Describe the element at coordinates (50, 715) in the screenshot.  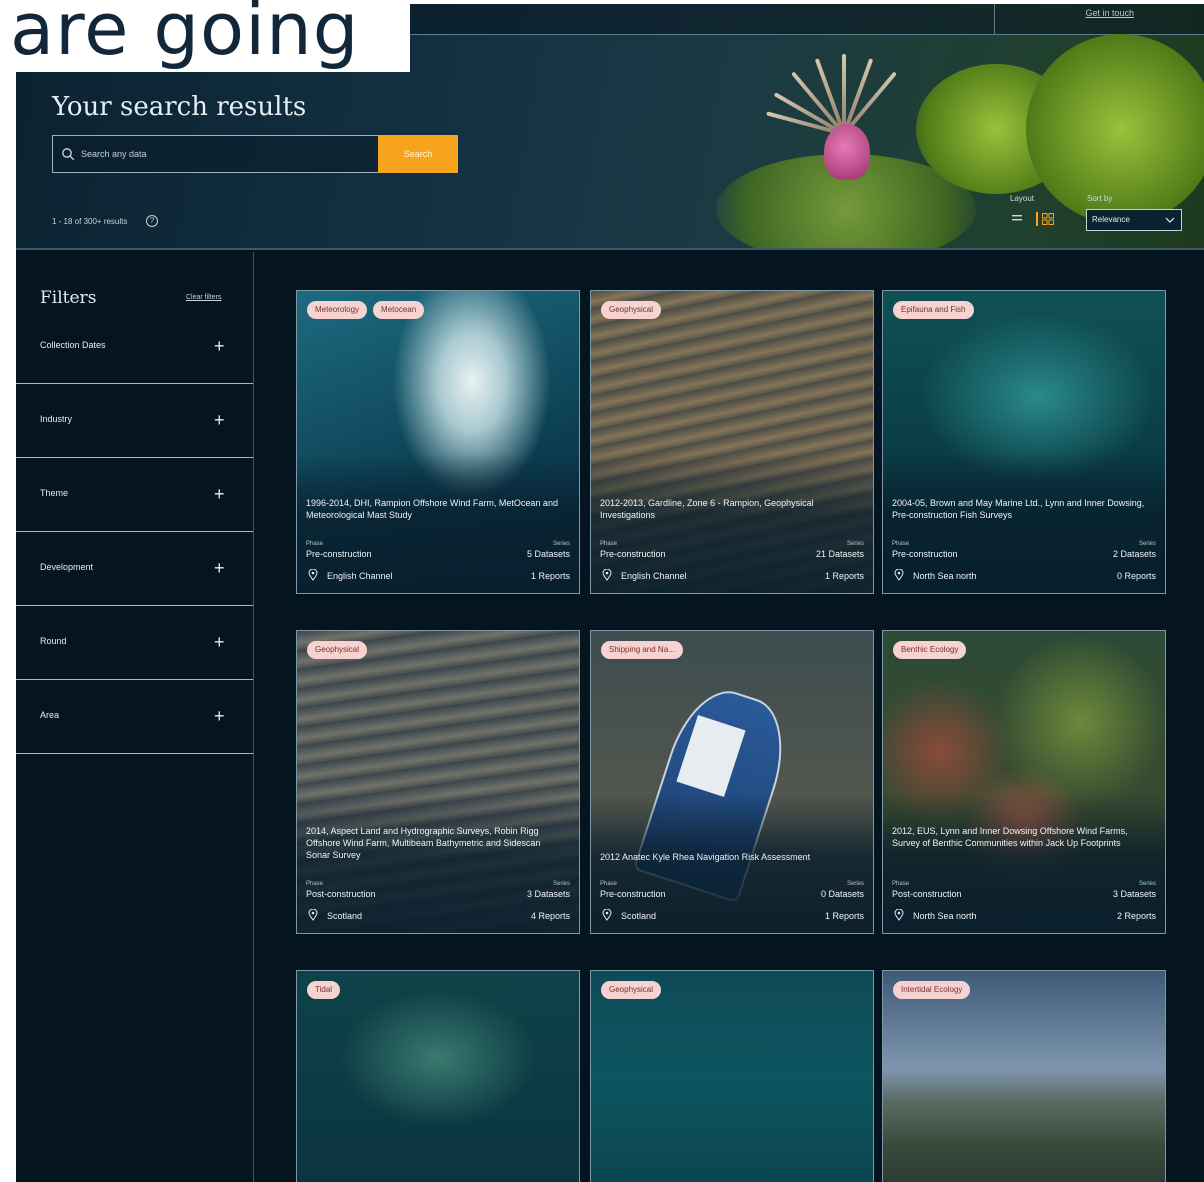
I see `filter-label: Area` at that location.